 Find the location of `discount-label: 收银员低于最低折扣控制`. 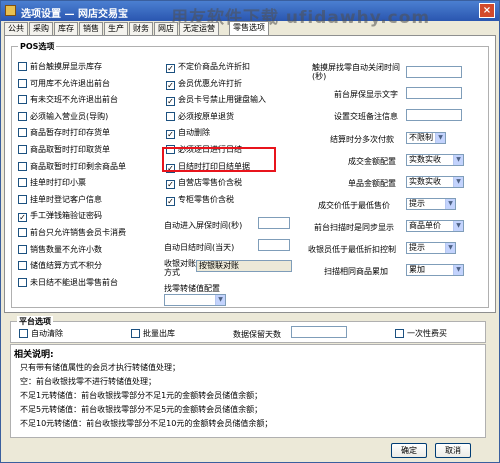

discount-label: 收银员低于最低折扣控制 is located at coordinates (352, 249).